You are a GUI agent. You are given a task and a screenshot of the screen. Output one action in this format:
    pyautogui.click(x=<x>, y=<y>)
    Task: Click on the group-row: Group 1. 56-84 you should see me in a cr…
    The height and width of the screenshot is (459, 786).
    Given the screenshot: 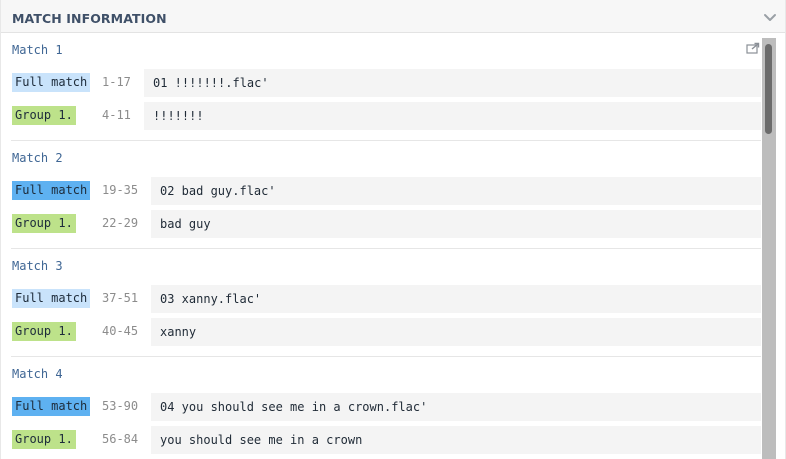 What is the action you would take?
    pyautogui.click(x=381, y=440)
    